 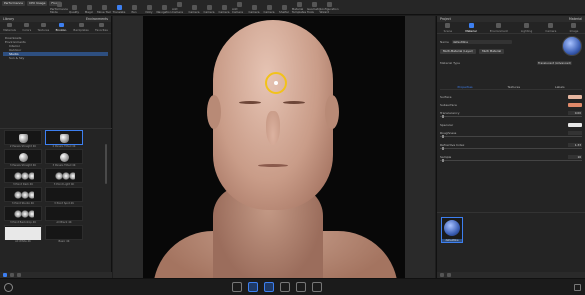 I want to click on toolbar-button-performance-mode: Performance Mode, so click(x=59, y=7).